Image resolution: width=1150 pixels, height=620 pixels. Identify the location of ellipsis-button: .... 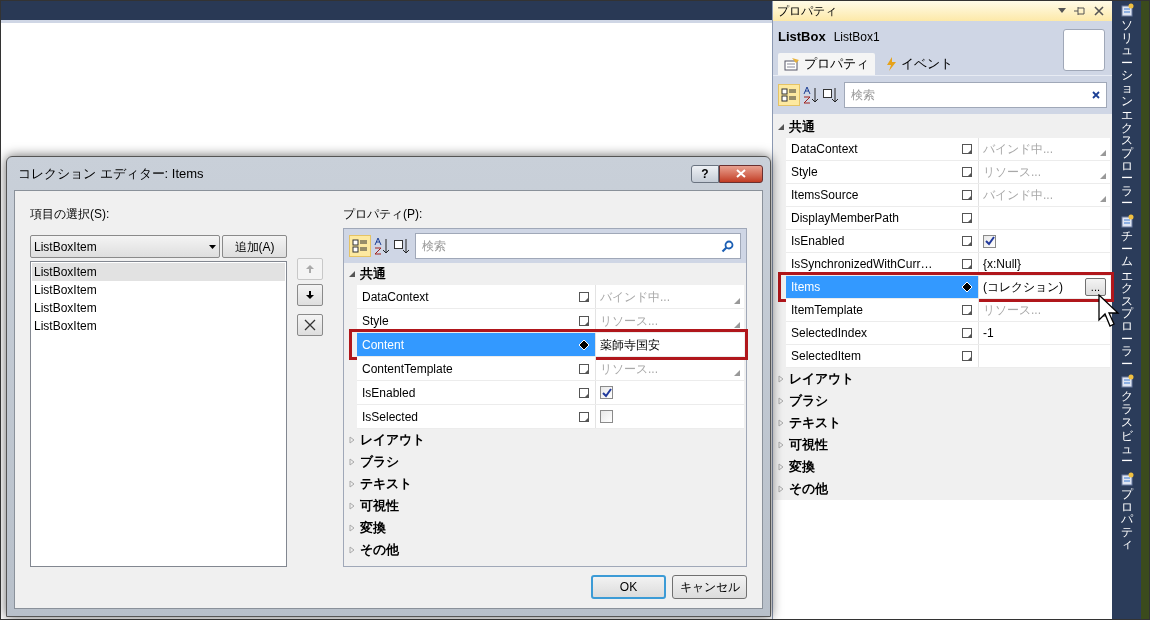
(1095, 287).